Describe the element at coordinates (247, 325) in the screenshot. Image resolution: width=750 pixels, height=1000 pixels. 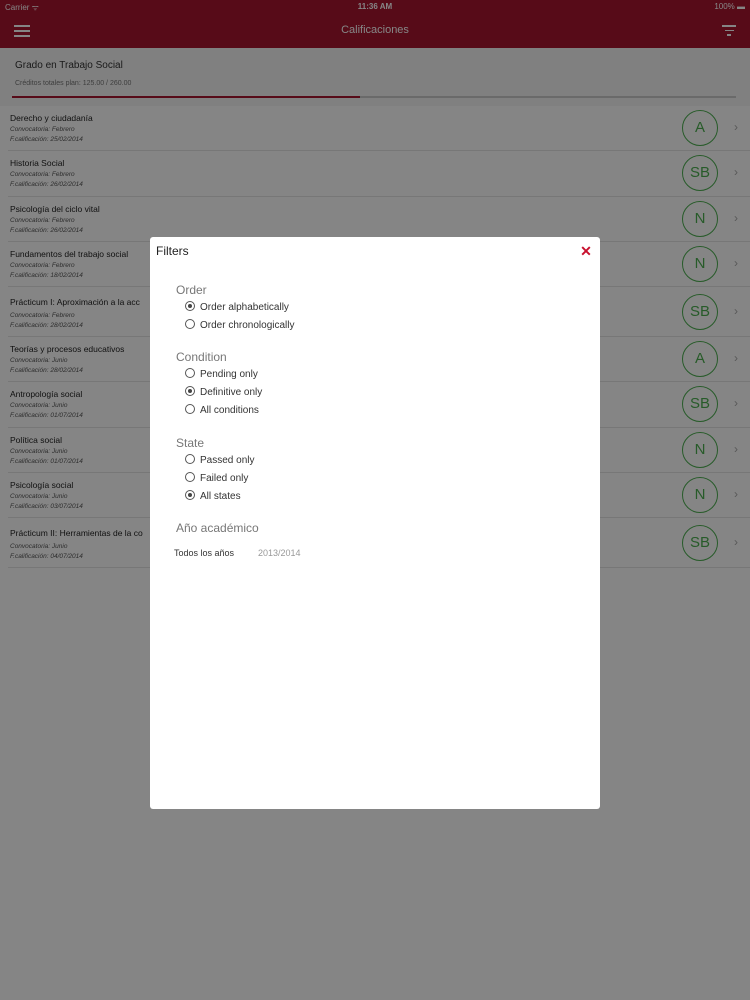
I see `option-label: Order chronologically` at that location.